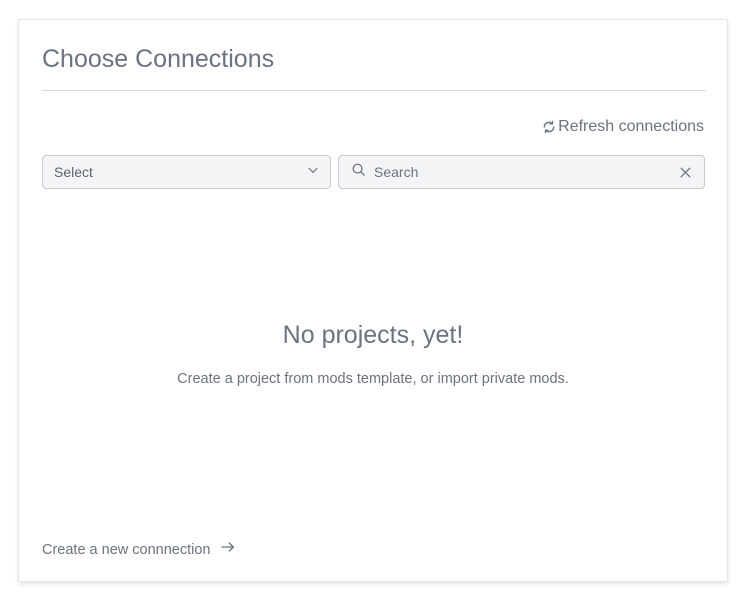 The width and height of the screenshot is (752, 600). I want to click on close-icon, so click(685, 172).